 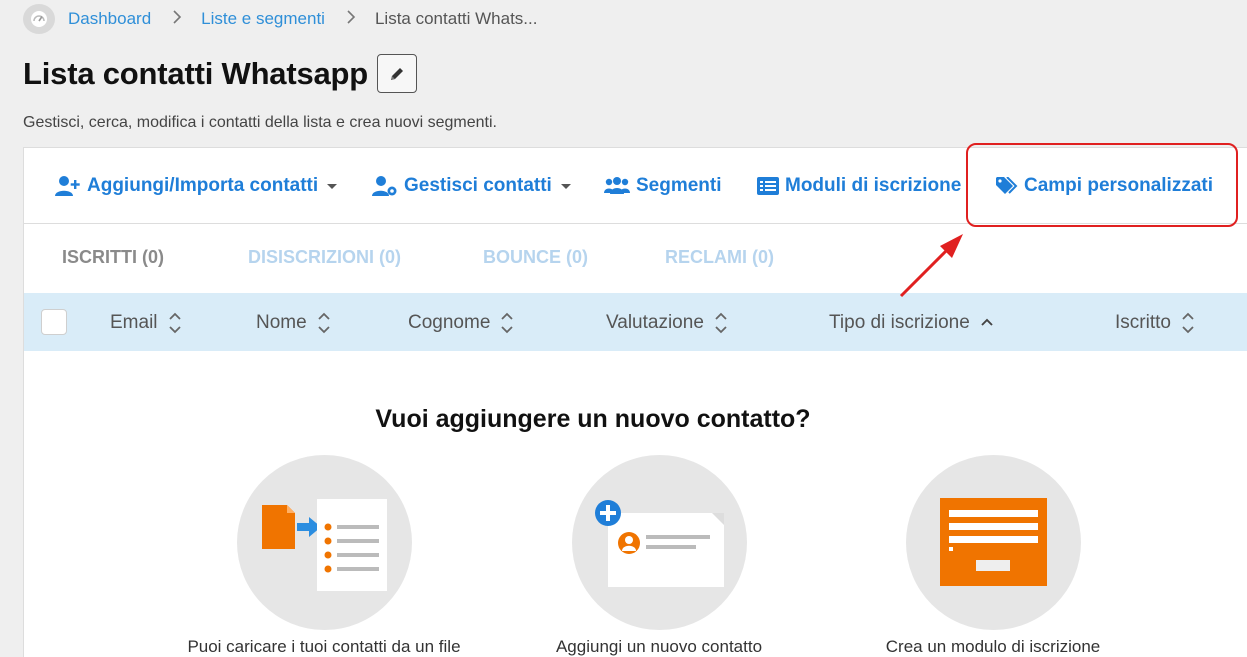 What do you see at coordinates (659, 646) in the screenshot?
I see `add-new-contact-text: Aggiungi un nuovo contatto` at bounding box center [659, 646].